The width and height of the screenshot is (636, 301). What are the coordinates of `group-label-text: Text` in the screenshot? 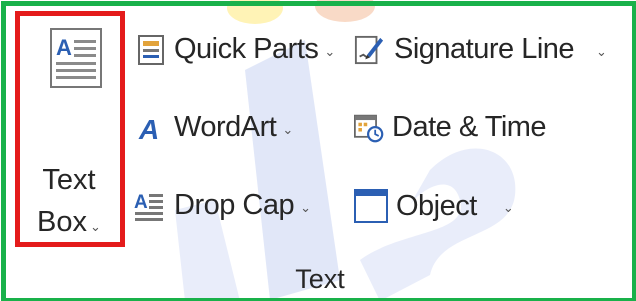 It's located at (320, 279).